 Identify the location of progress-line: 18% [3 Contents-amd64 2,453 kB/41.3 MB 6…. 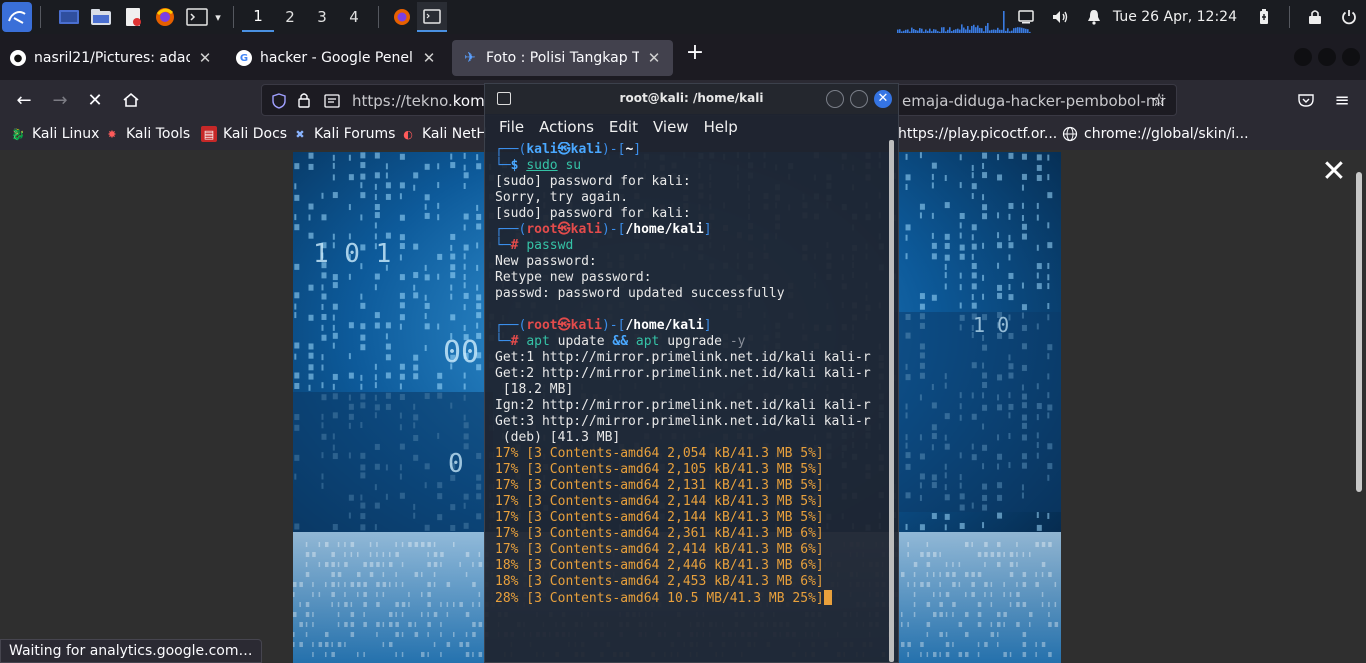
(659, 581).